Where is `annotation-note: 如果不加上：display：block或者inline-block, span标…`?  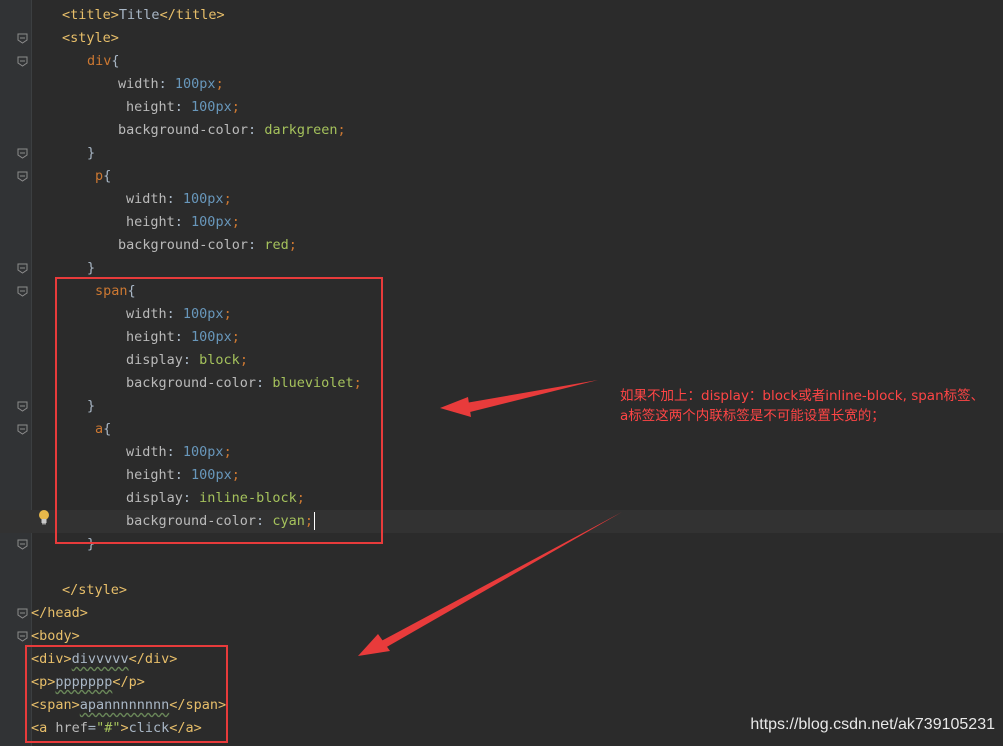 annotation-note: 如果不加上：display：block或者inline-block, span标… is located at coordinates (802, 406).